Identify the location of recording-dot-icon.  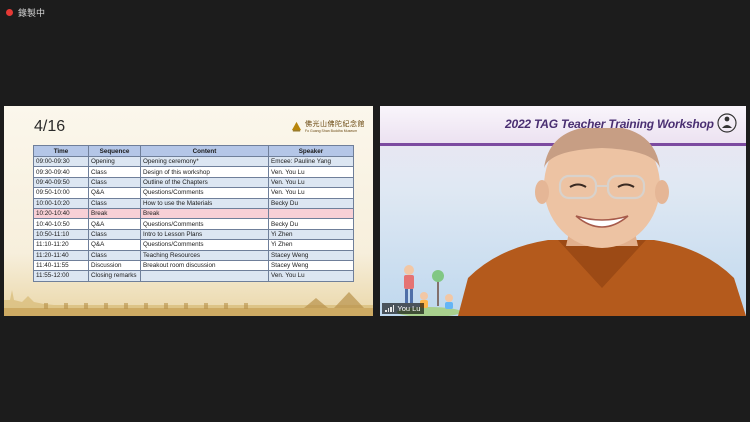
(9, 12).